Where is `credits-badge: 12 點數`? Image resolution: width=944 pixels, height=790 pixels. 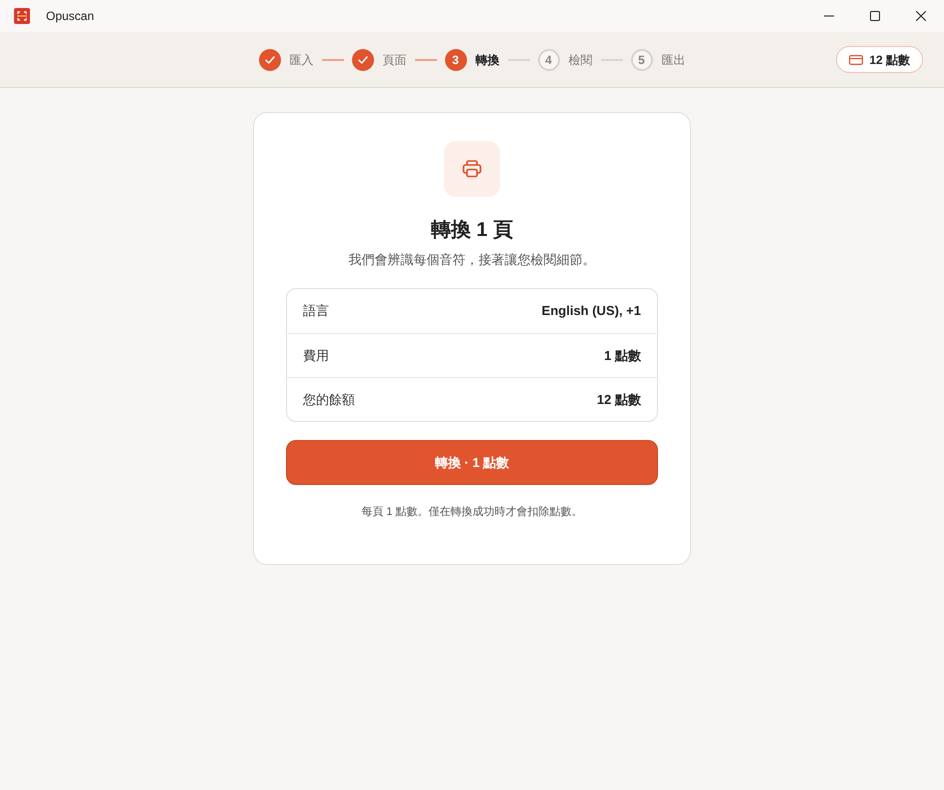
credits-badge: 12 點數 is located at coordinates (879, 59).